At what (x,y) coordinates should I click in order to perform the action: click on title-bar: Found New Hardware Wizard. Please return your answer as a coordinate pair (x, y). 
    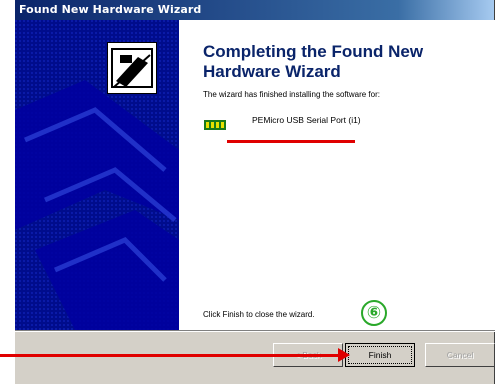
    Looking at the image, I should click on (254, 10).